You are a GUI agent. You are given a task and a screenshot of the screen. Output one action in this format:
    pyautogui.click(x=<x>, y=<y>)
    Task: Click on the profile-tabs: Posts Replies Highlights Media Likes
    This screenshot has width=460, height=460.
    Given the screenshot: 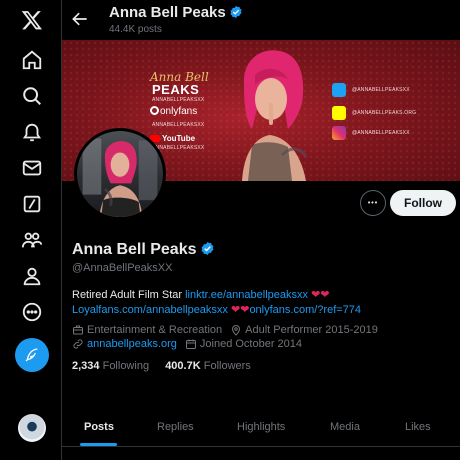 What is the action you would take?
    pyautogui.click(x=261, y=427)
    